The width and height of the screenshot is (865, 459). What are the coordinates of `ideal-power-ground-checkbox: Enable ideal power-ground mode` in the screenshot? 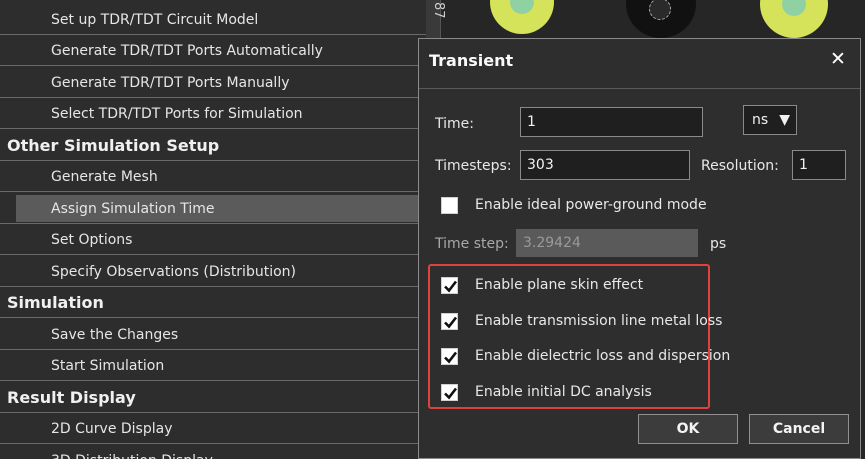 It's located at (601, 207).